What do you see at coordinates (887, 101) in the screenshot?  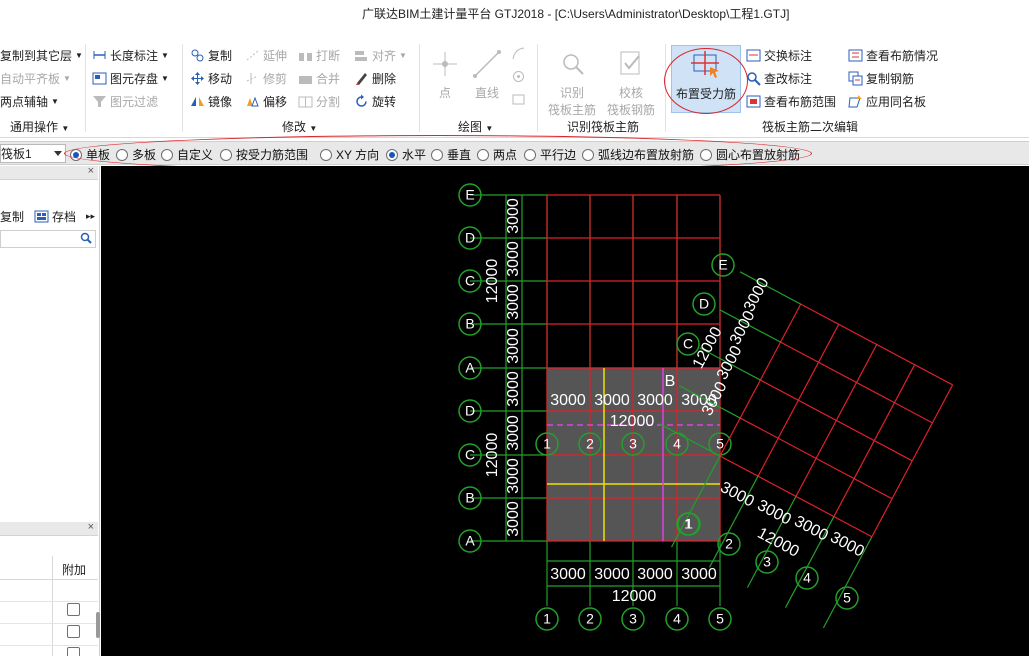 I see `apply-same-slab-button: 应用同名板` at bounding box center [887, 101].